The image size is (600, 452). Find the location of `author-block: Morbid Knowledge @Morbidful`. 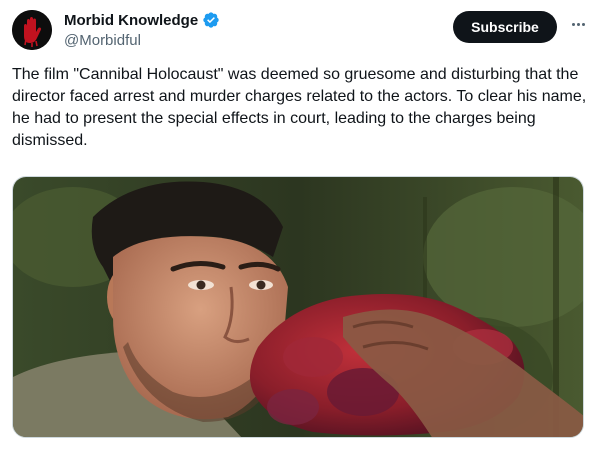

author-block: Morbid Knowledge @Morbidful is located at coordinates (142, 29).